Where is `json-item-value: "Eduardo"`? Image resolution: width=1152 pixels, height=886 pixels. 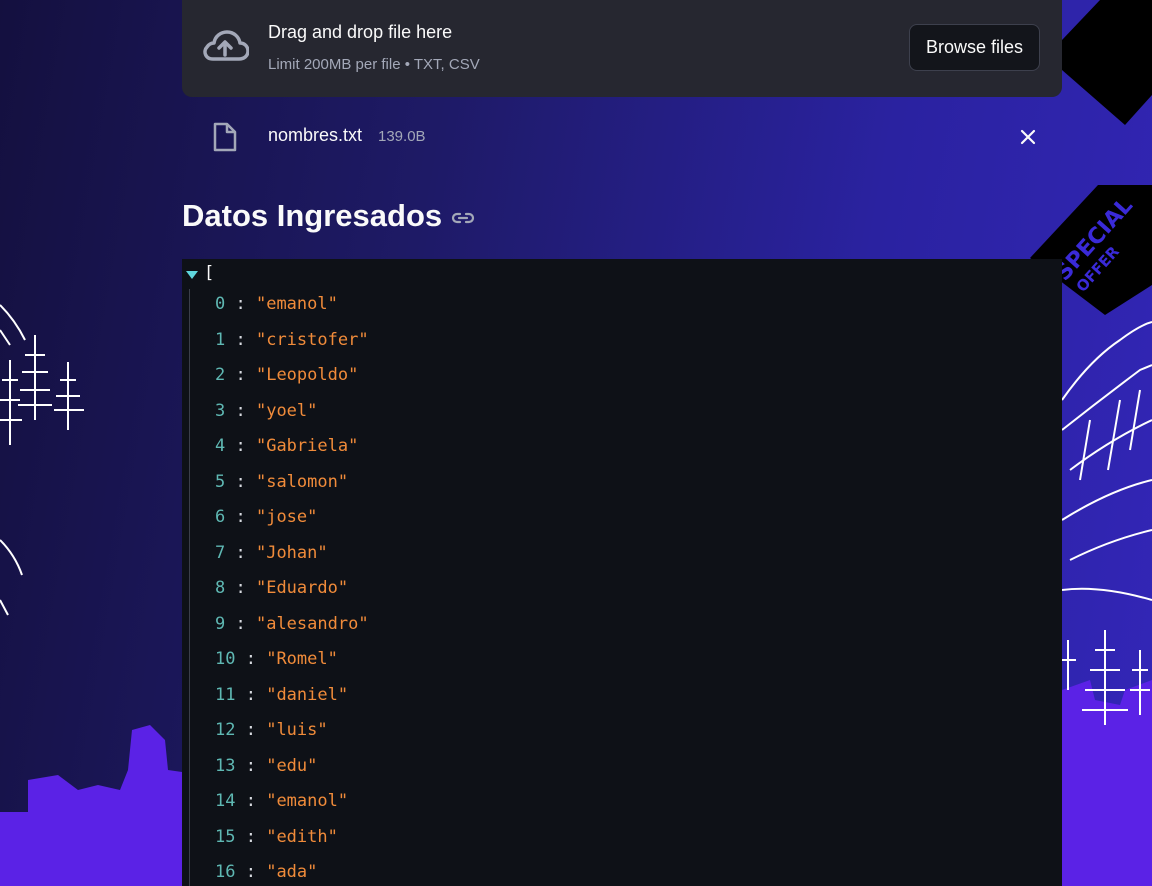
json-item-value: "Eduardo" is located at coordinates (302, 588).